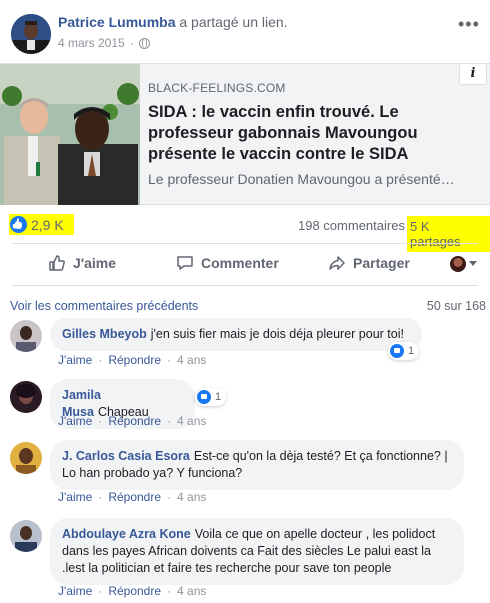  Describe the element at coordinates (126, 534) in the screenshot. I see `comment-author: Abdoulaye Azra Kone` at that location.